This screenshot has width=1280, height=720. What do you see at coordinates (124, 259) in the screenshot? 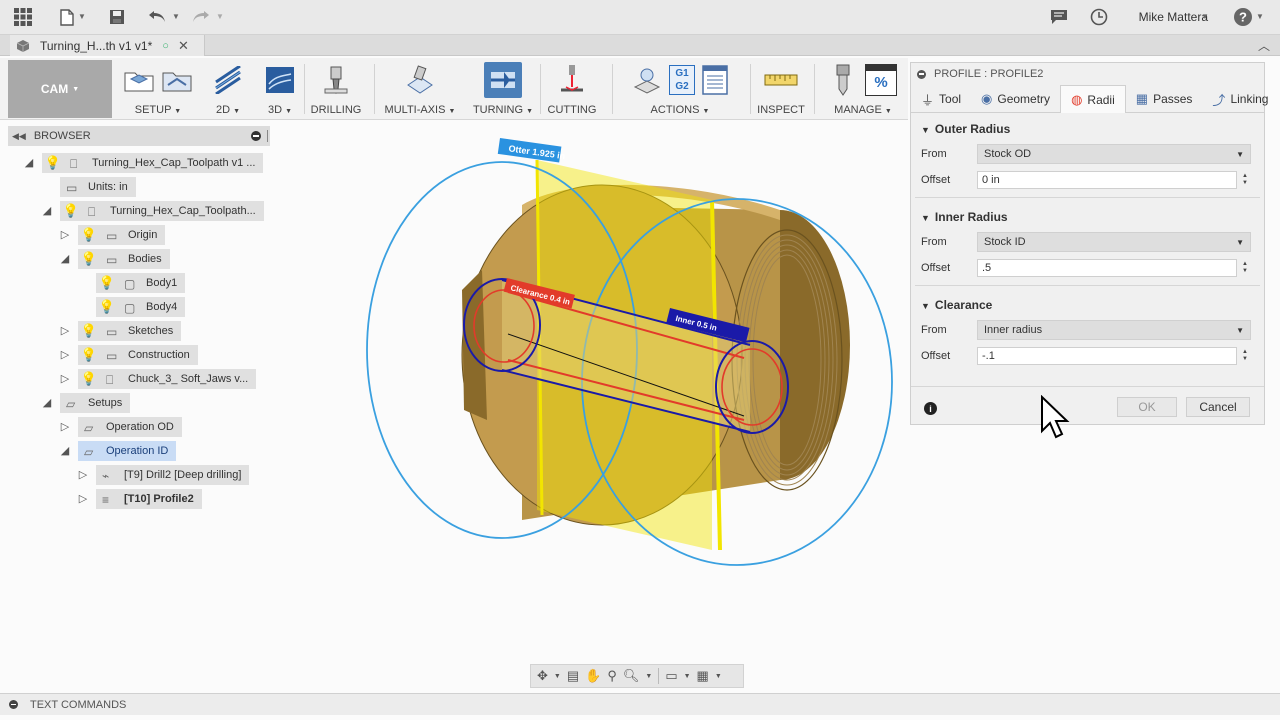
I see `tree-item-bodies: 💡 ▭ Bodies` at bounding box center [124, 259].